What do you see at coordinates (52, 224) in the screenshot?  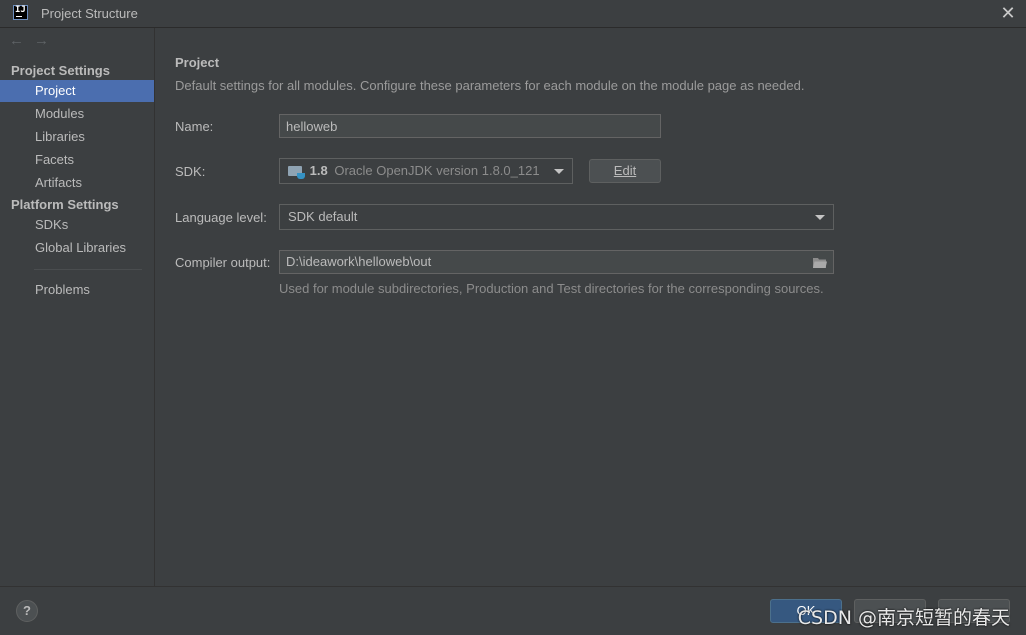 I see `sidebar-item-label: SDKs` at bounding box center [52, 224].